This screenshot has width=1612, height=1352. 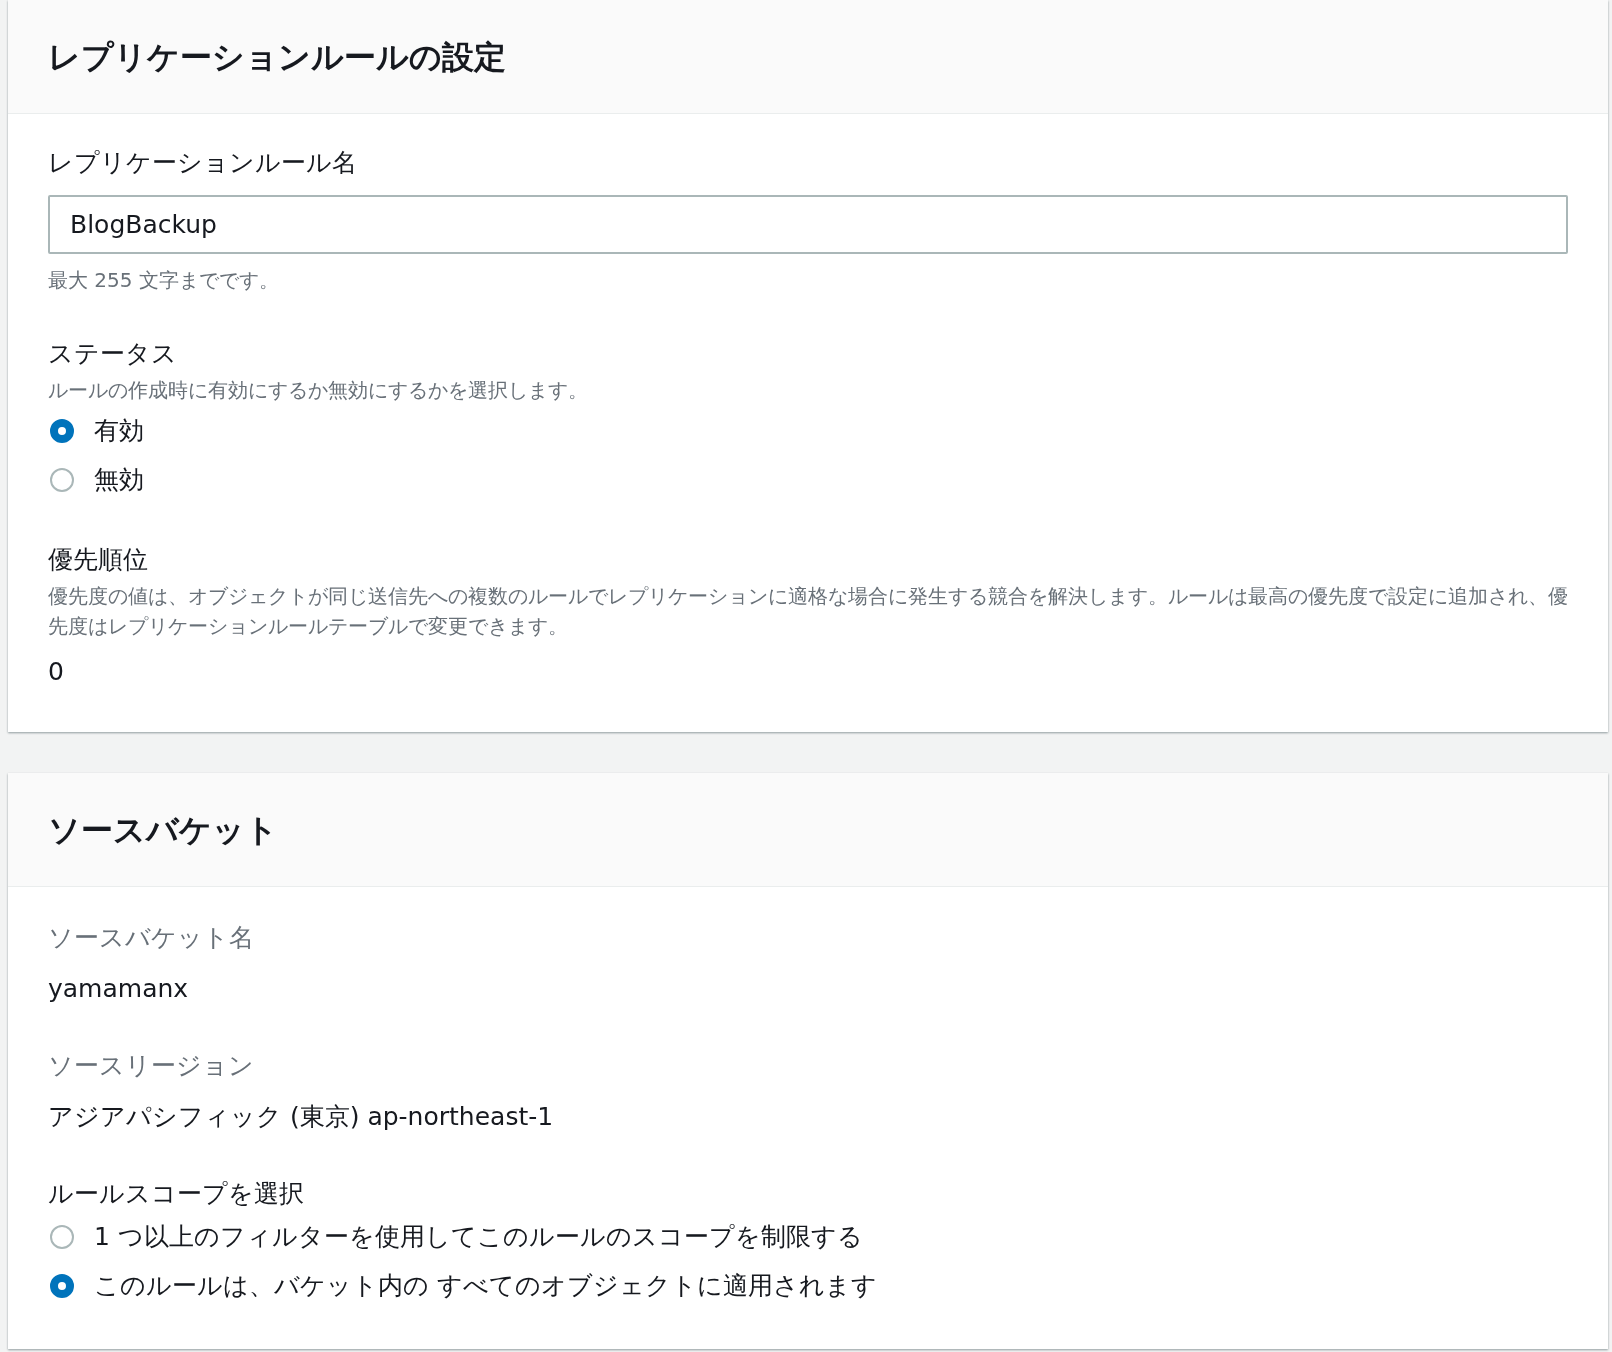 What do you see at coordinates (56, 672) in the screenshot?
I see `field-value: 0` at bounding box center [56, 672].